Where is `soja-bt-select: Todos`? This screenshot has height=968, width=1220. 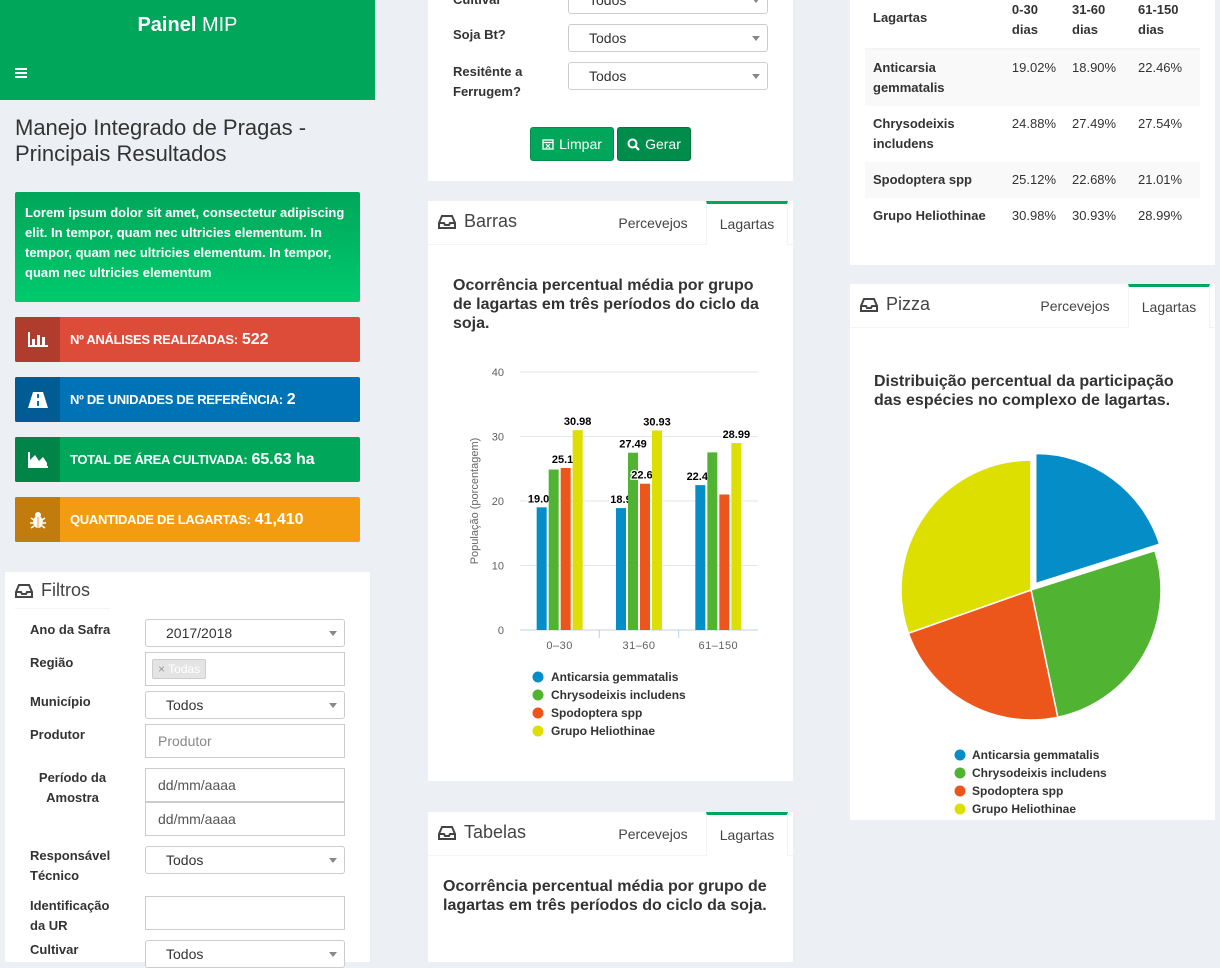 soja-bt-select: Todos is located at coordinates (668, 38).